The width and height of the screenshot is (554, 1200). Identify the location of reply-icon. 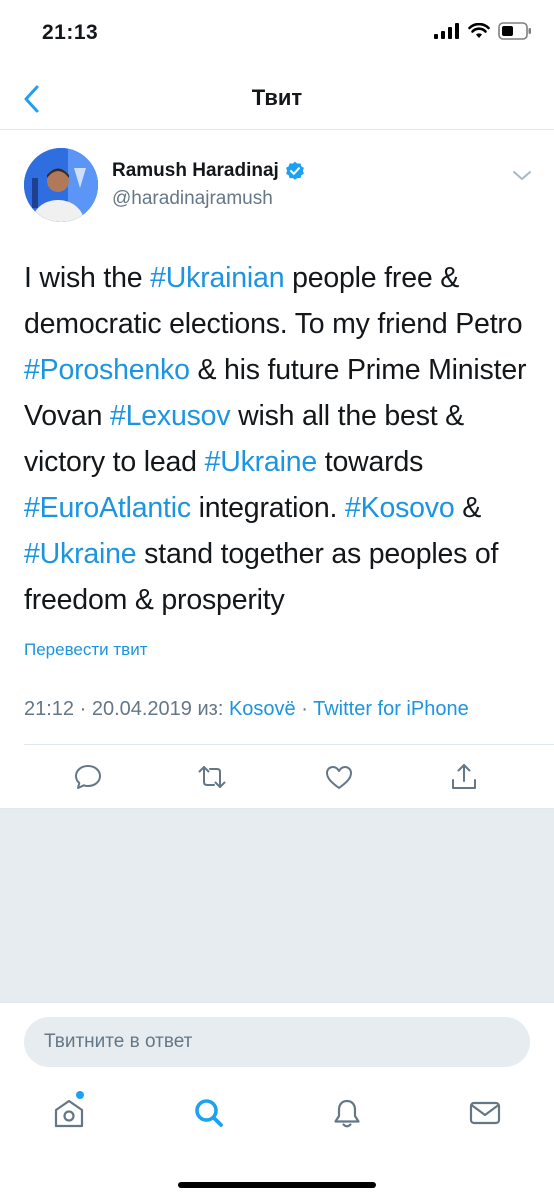
(88, 777).